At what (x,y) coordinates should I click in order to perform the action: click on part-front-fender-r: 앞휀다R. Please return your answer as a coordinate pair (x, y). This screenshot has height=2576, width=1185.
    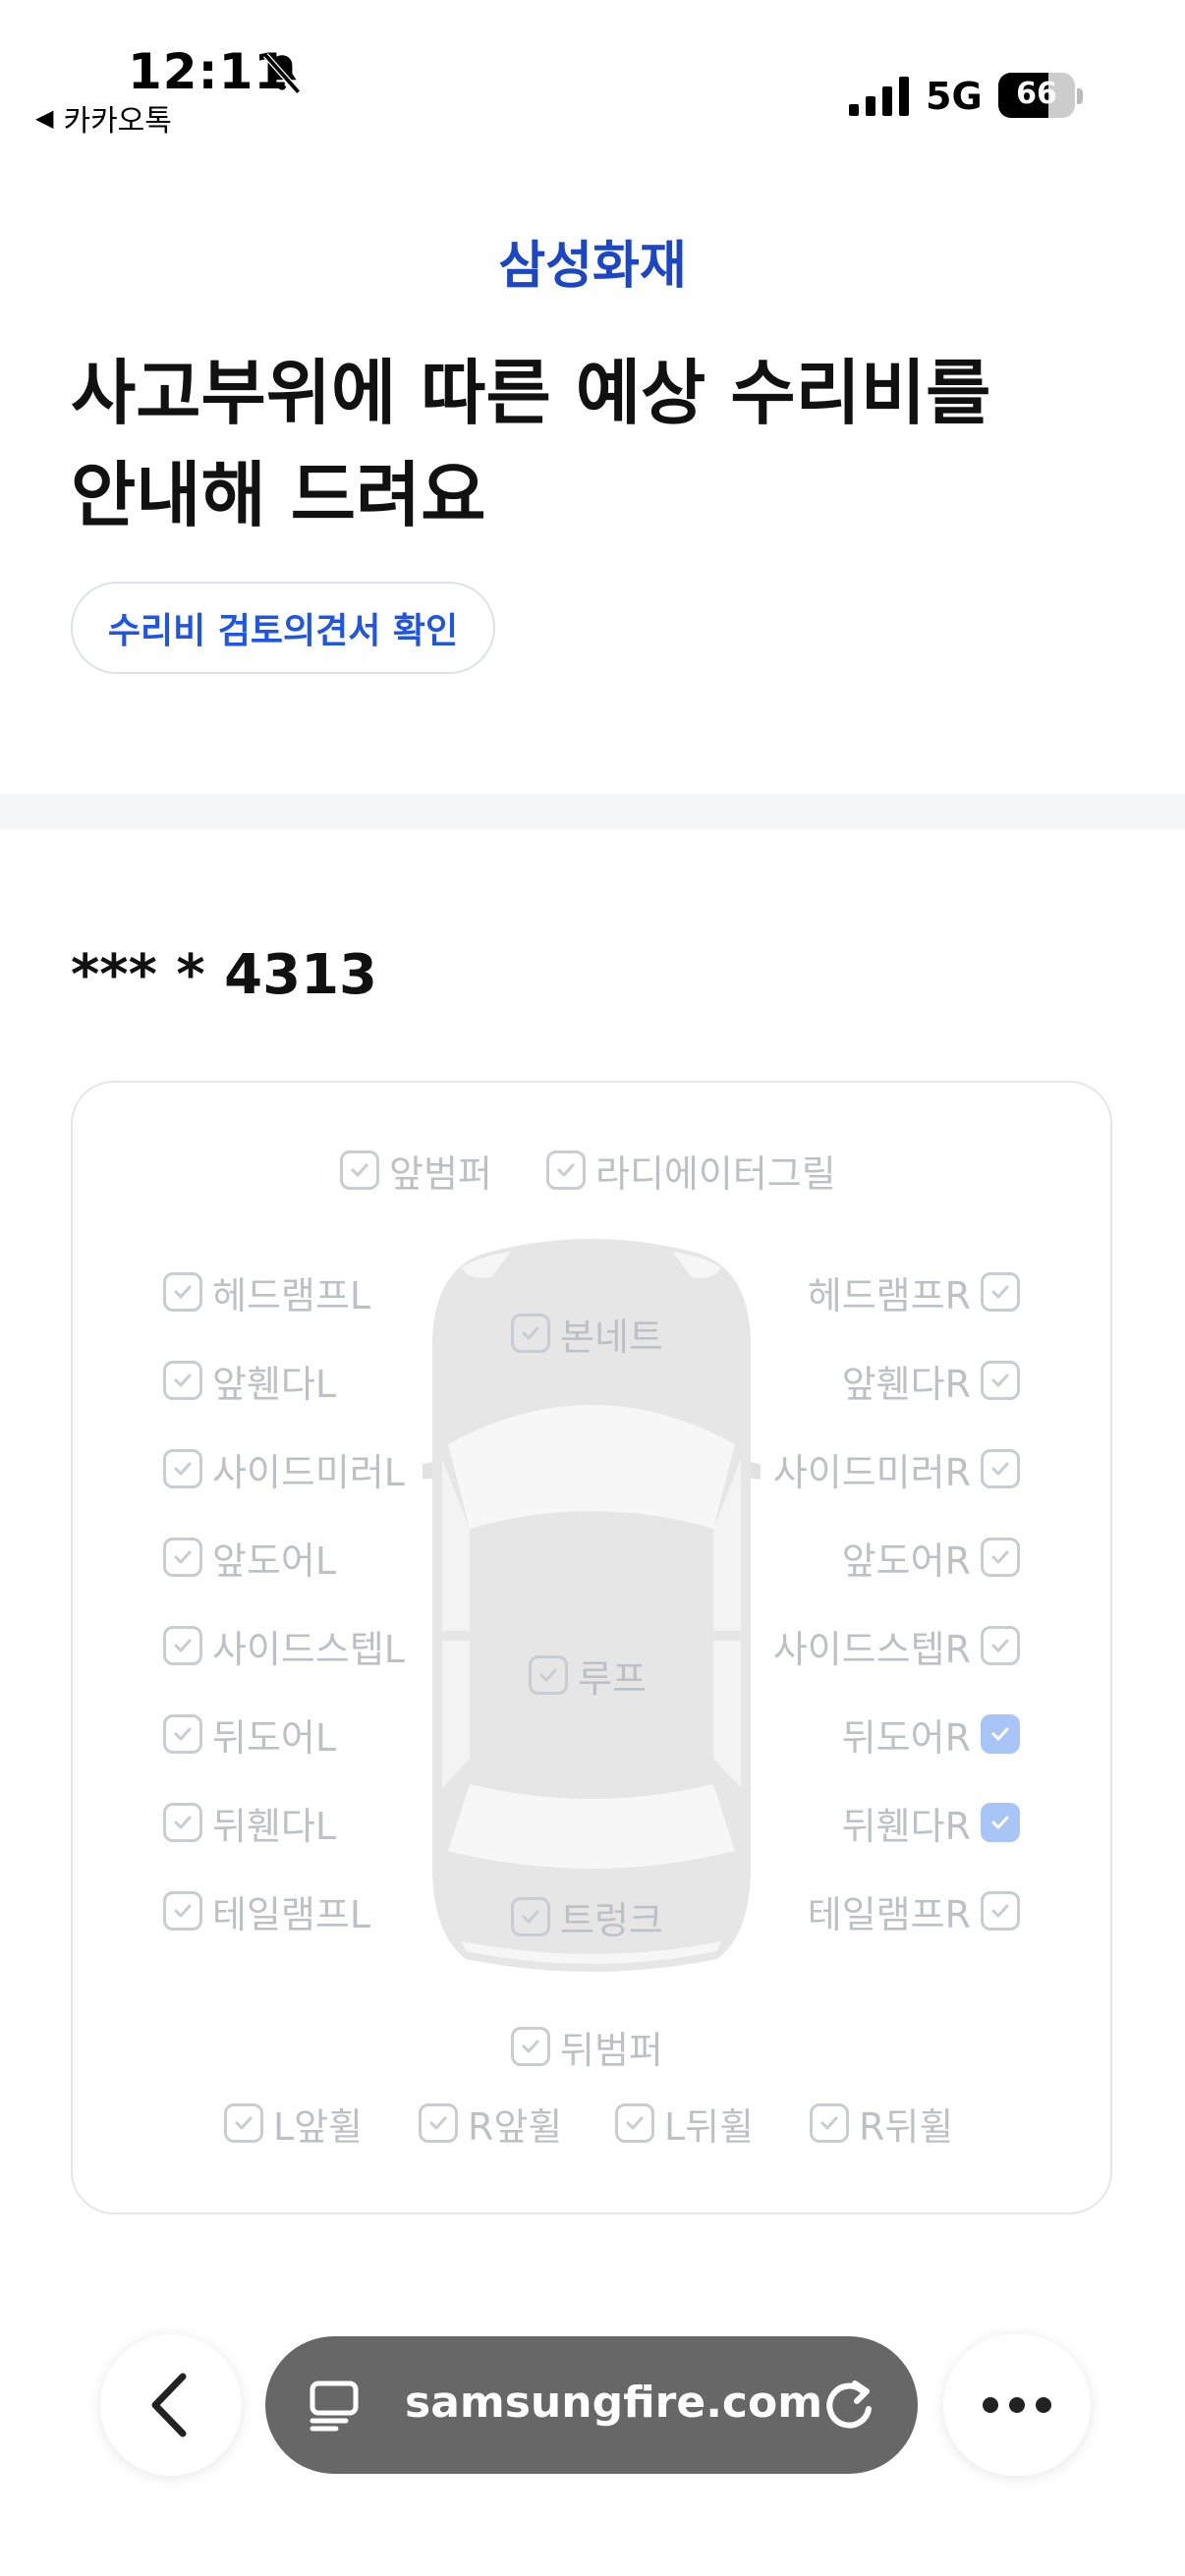
    Looking at the image, I should click on (931, 1382).